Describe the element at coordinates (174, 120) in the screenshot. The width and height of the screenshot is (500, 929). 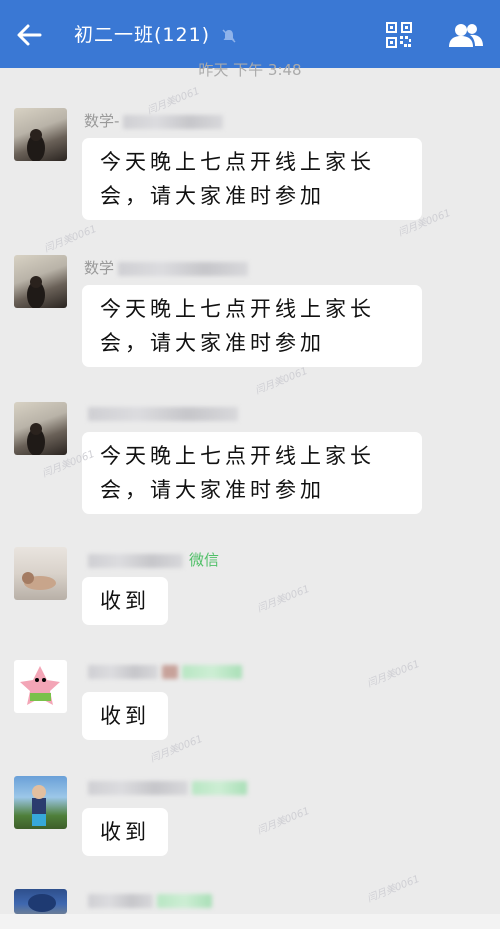
I see `sender-name: 数学-` at that location.